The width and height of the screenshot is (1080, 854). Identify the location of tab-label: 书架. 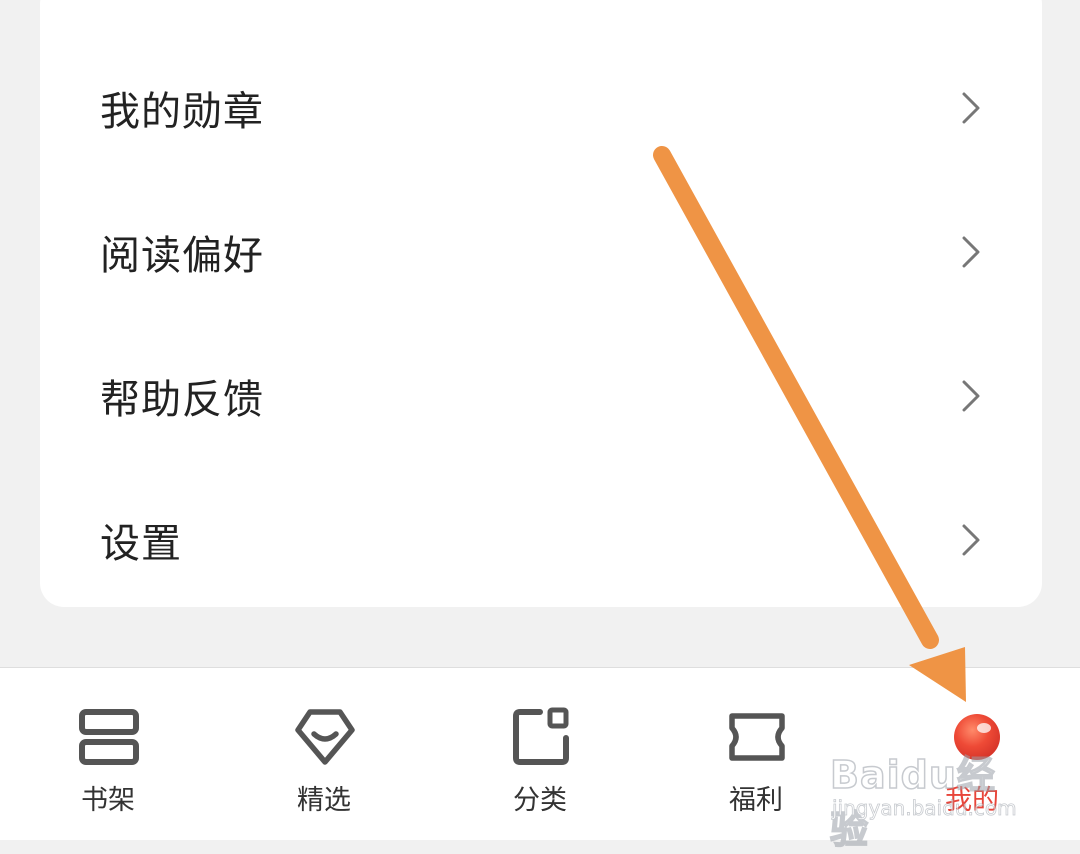
(108, 800).